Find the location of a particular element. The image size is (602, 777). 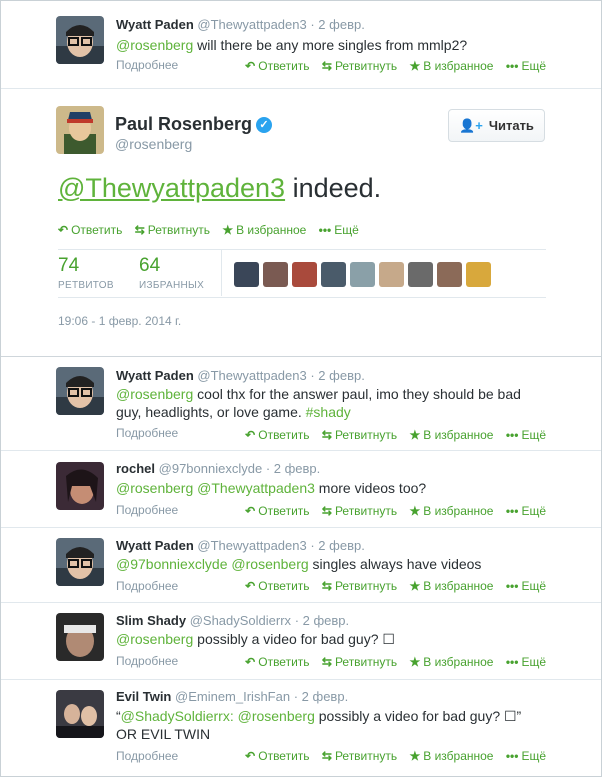

favorites-stat: 64 ИЗБРАННЫХ is located at coordinates (171, 273).